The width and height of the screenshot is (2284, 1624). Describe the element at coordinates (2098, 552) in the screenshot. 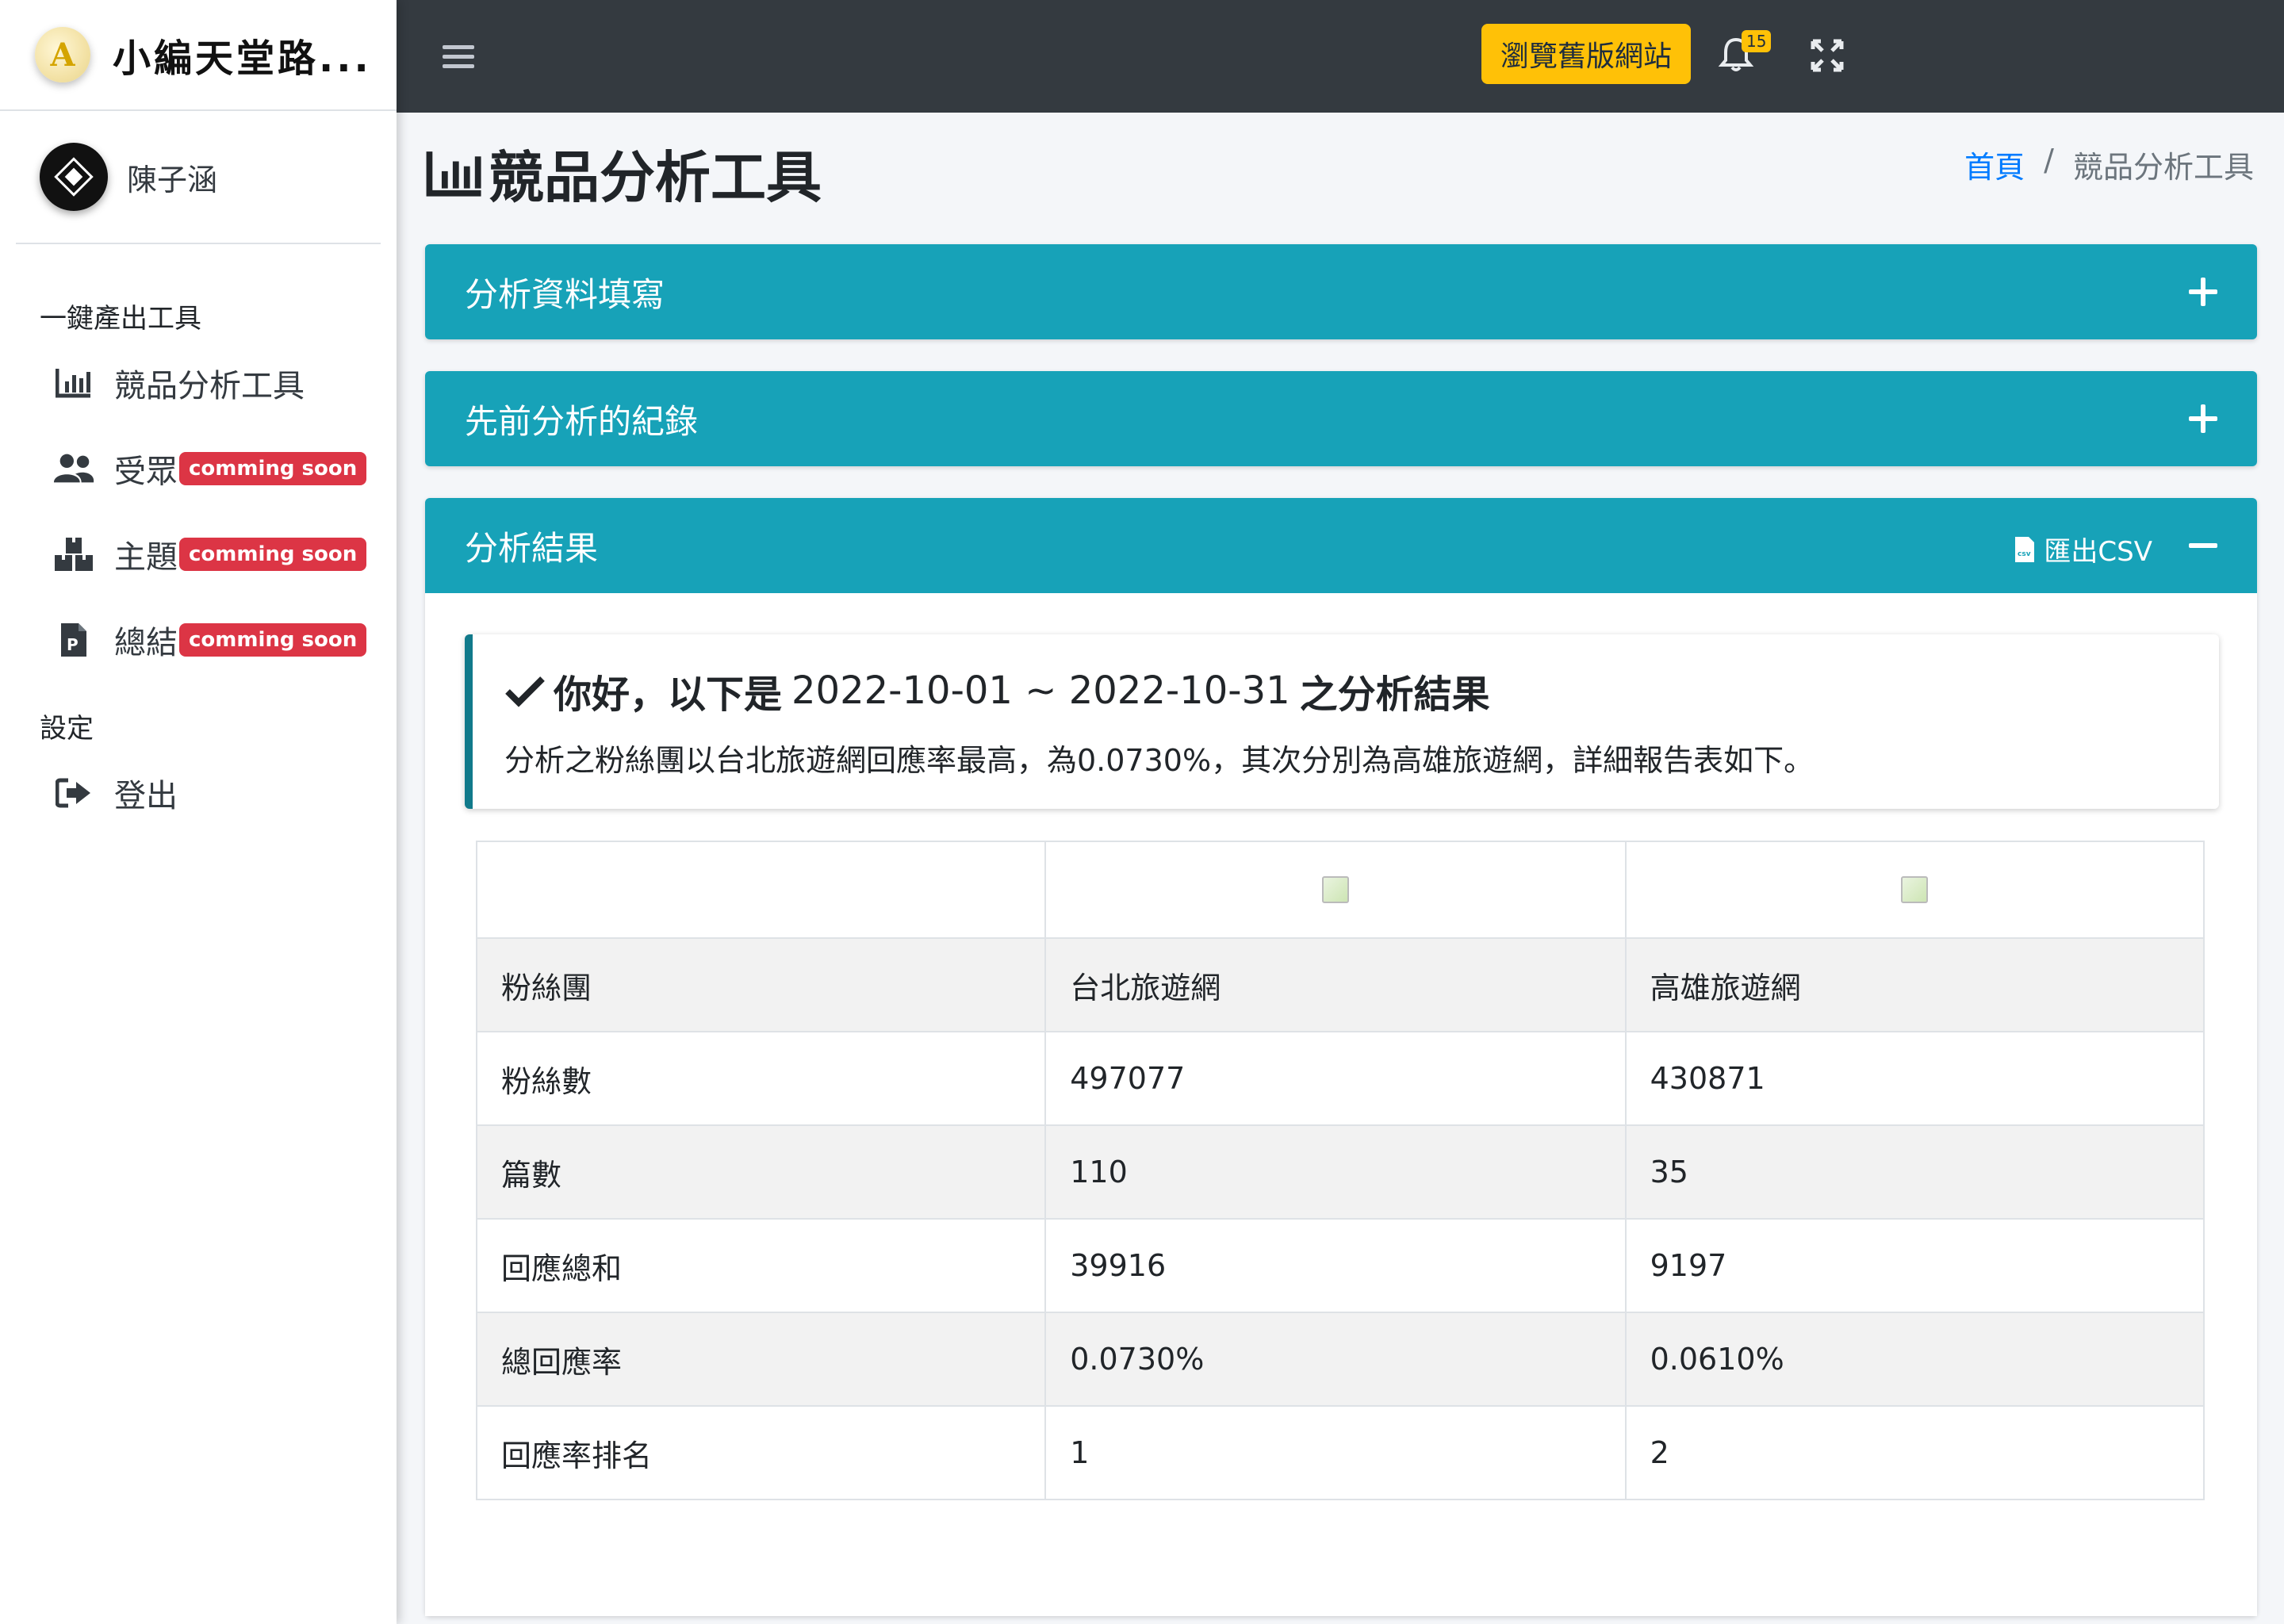

I see `export-csv-label: 匯出CSV` at that location.